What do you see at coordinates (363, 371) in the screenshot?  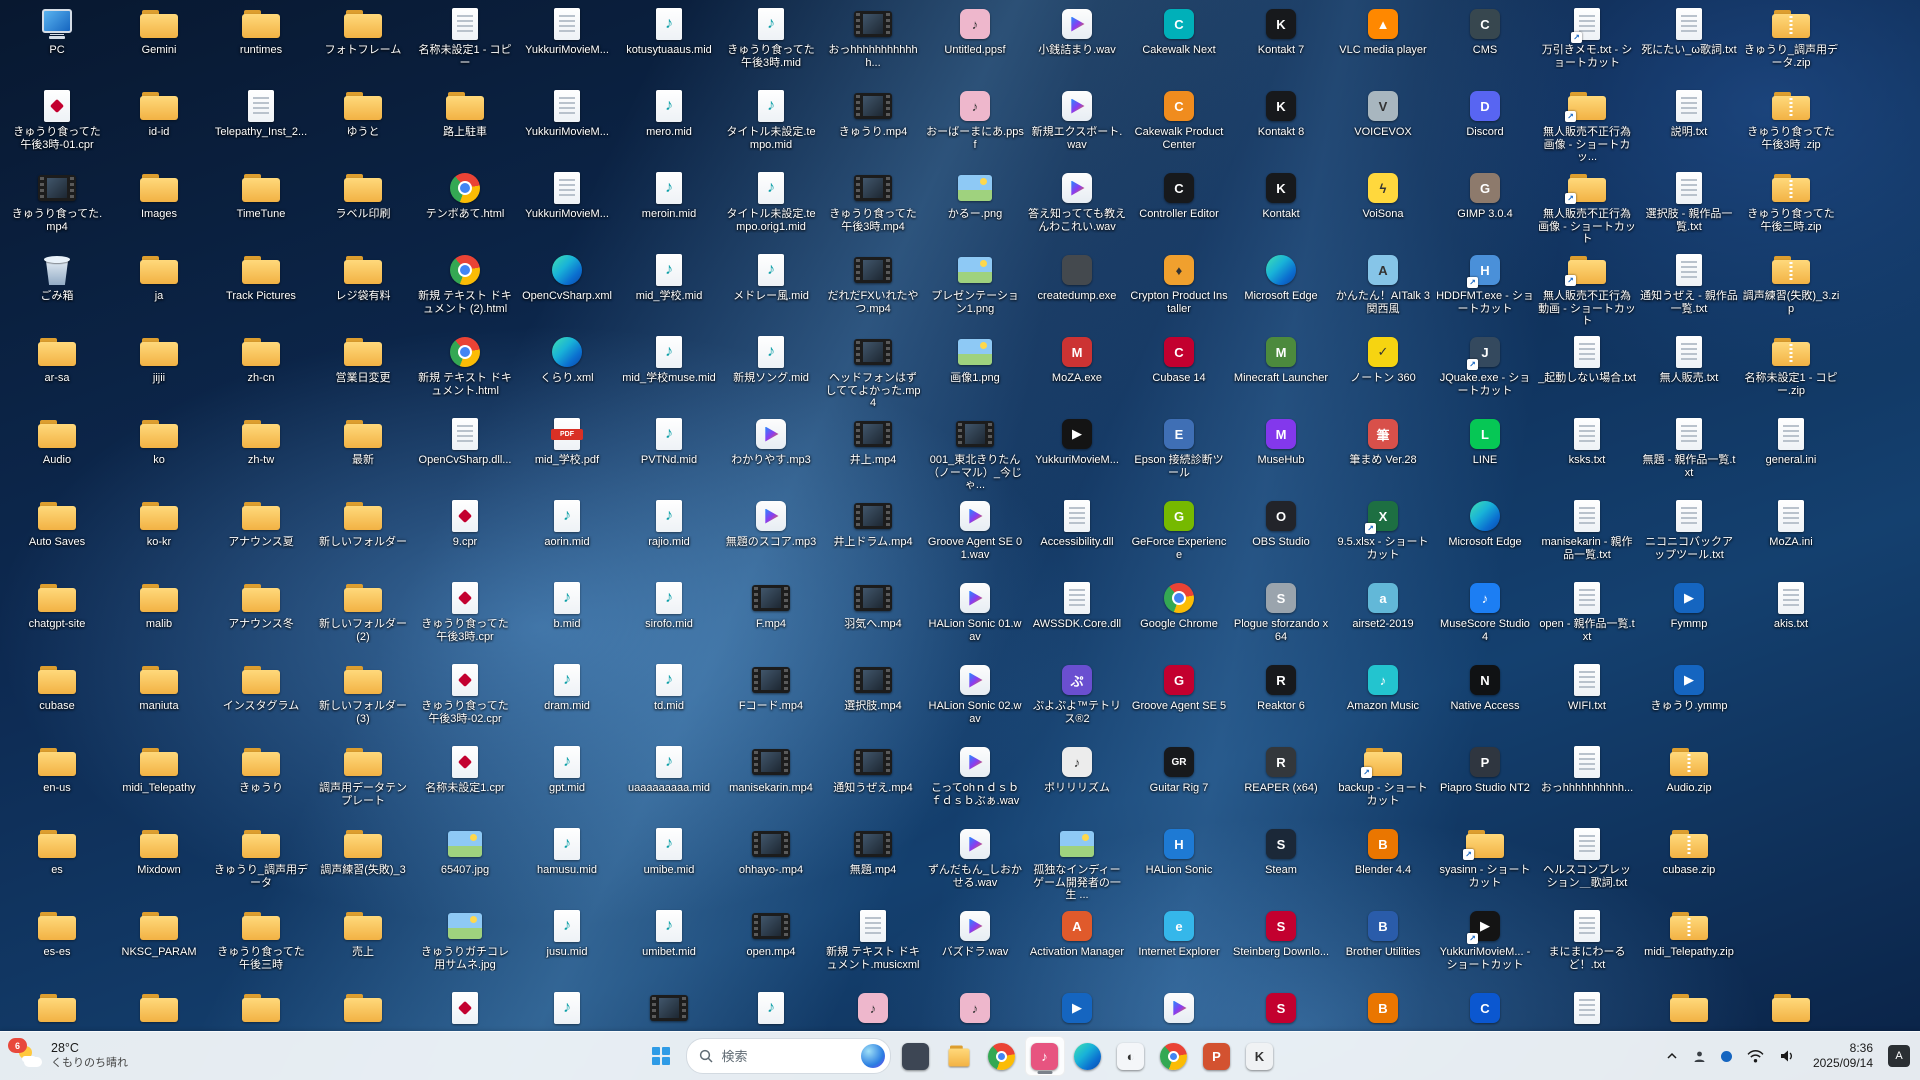 I see `desktop-icon: 営業日変更` at bounding box center [363, 371].